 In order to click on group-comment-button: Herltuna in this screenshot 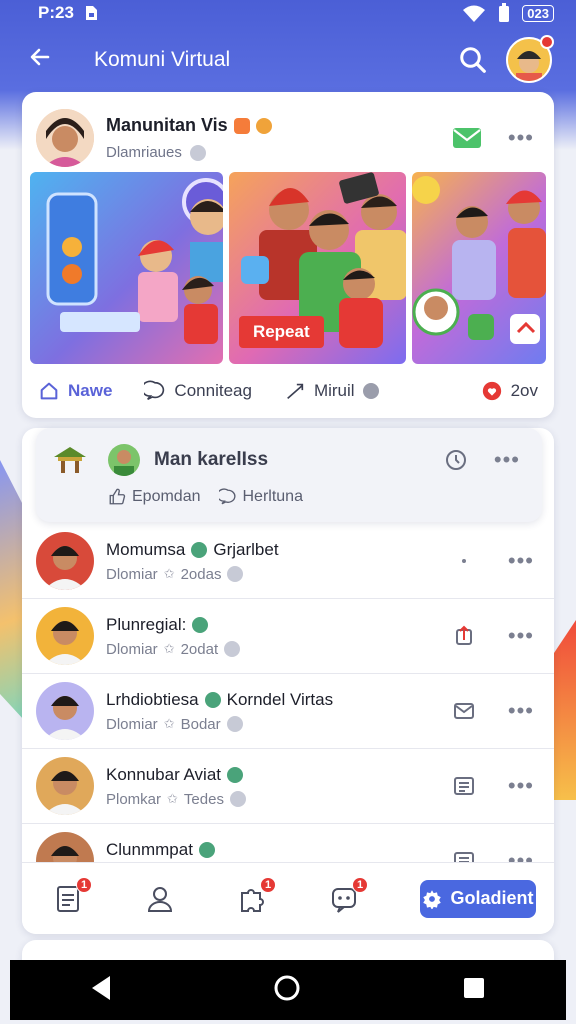, I will do `click(260, 497)`.